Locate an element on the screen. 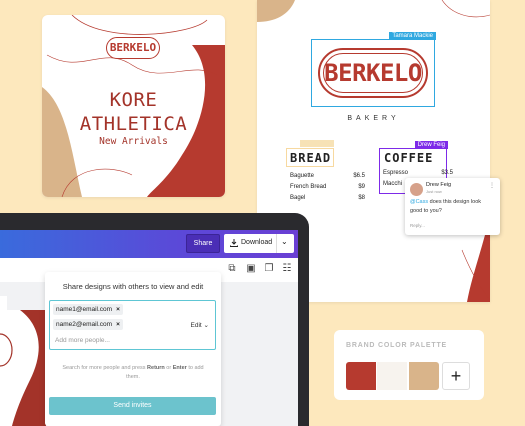  comment-mention: @Cass is located at coordinates (419, 202).